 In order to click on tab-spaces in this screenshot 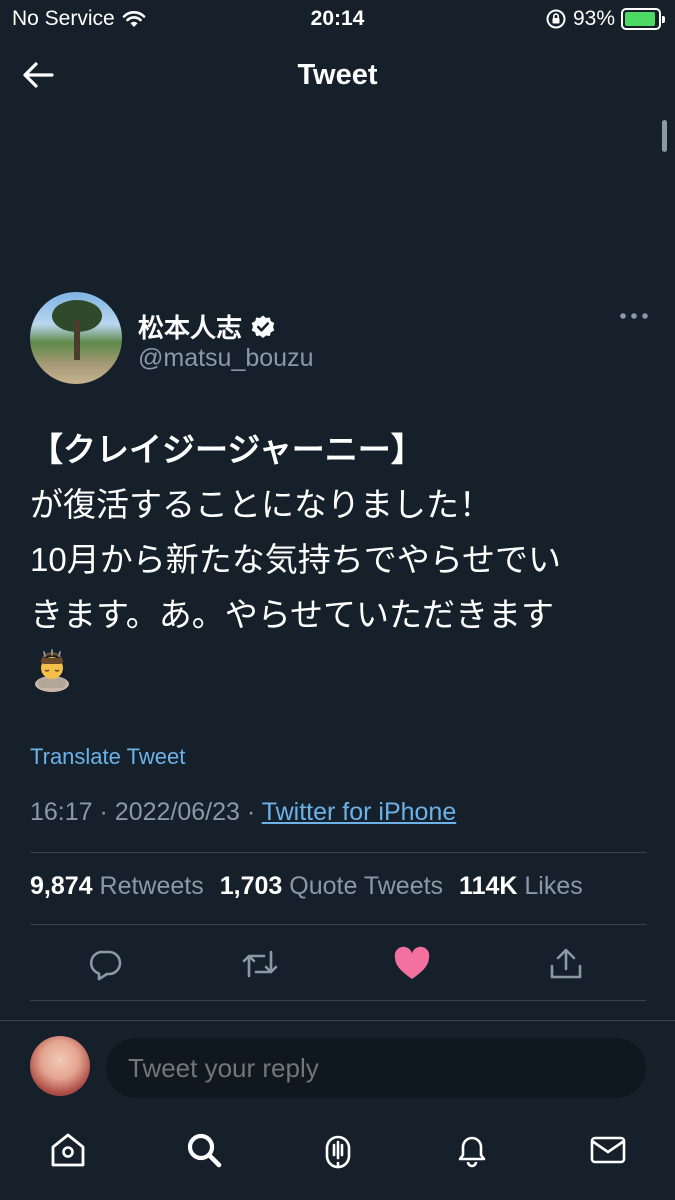, I will do `click(338, 1150)`.